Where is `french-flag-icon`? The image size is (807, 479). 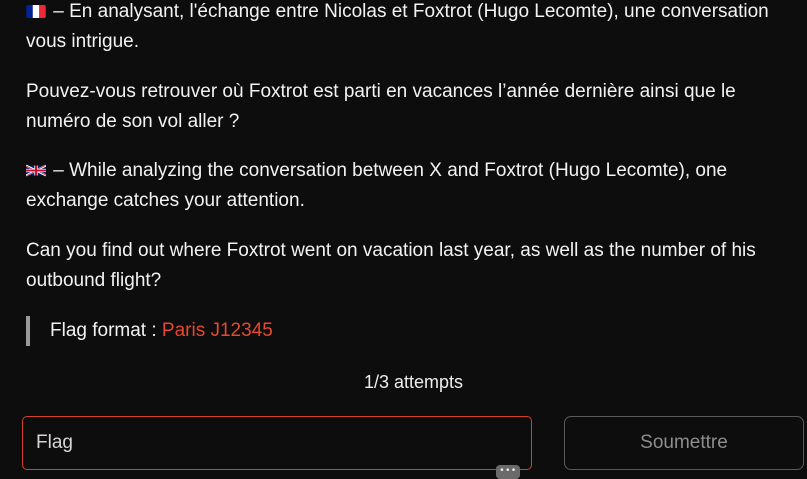
french-flag-icon is located at coordinates (36, 11).